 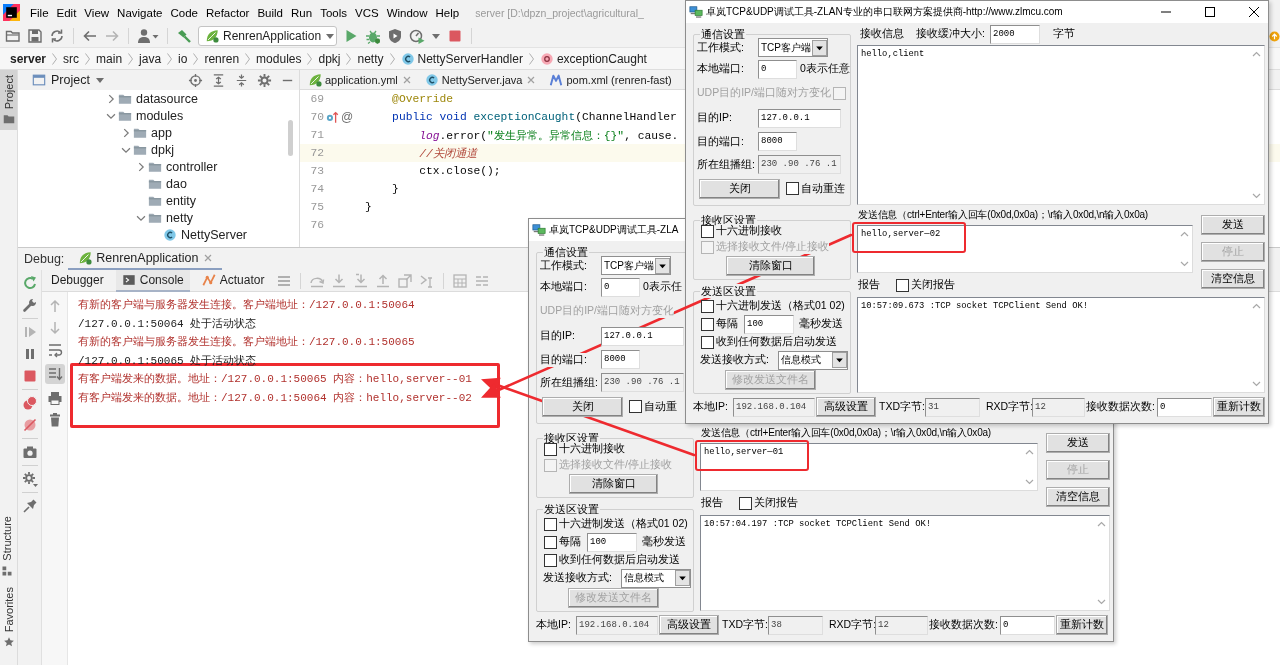 What do you see at coordinates (195, 80) in the screenshot?
I see `crosshair-icon` at bounding box center [195, 80].